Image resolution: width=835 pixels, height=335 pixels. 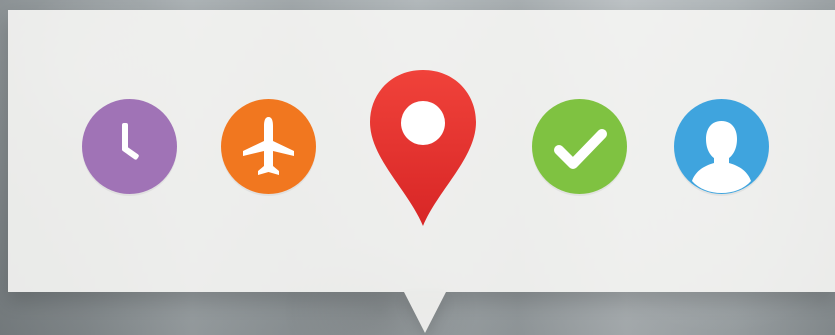 I want to click on airplane-button, so click(x=268, y=146).